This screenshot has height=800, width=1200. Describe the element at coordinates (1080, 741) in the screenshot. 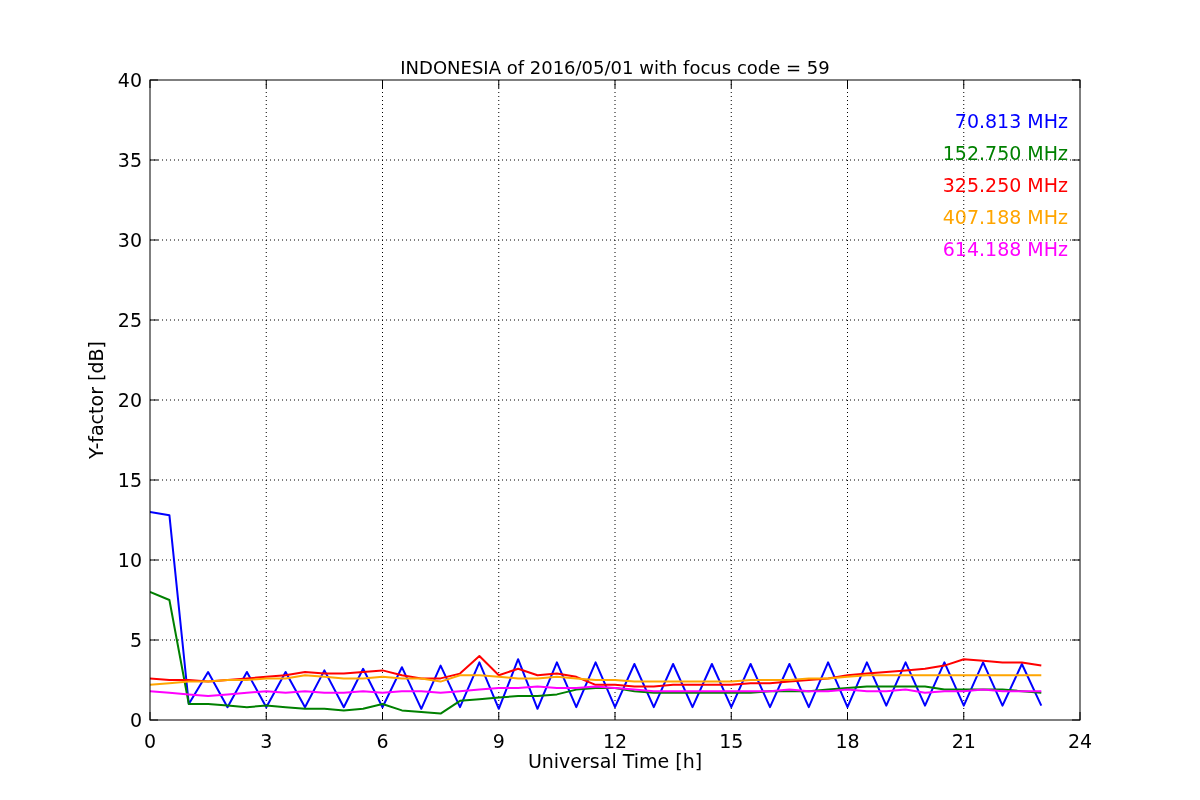

I see `tick-label: 24` at that location.